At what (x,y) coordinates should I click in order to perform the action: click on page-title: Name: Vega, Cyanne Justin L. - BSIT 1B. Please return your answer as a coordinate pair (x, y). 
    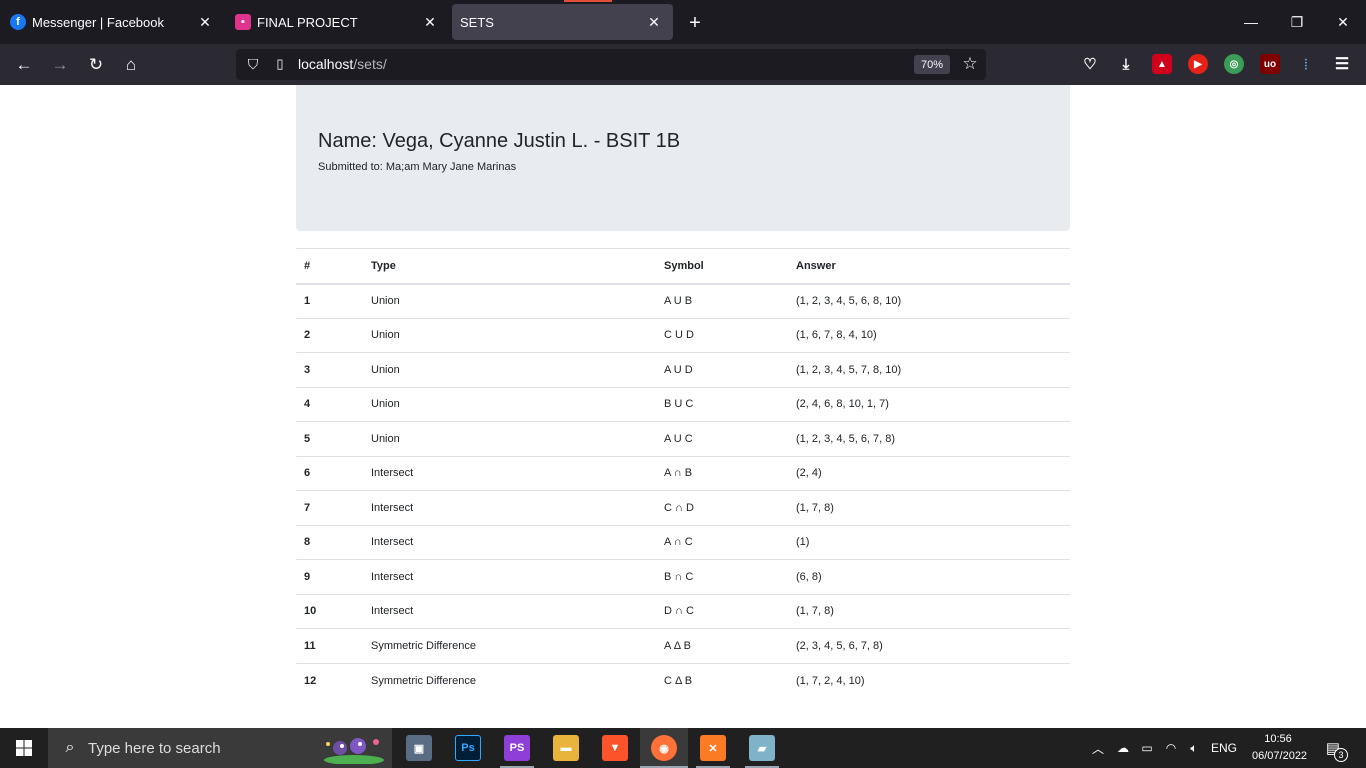
    Looking at the image, I should click on (499, 141).